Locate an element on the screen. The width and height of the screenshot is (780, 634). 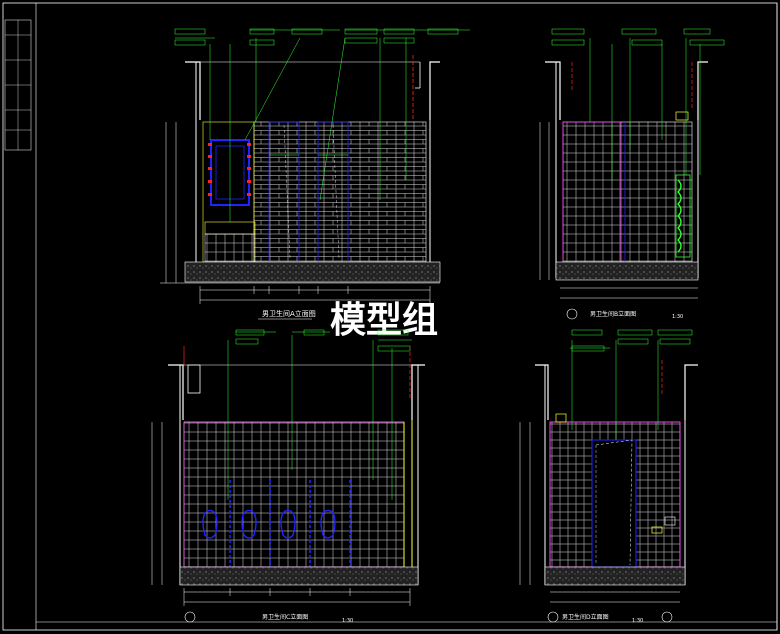
title-block is located at coordinates (18, 85).